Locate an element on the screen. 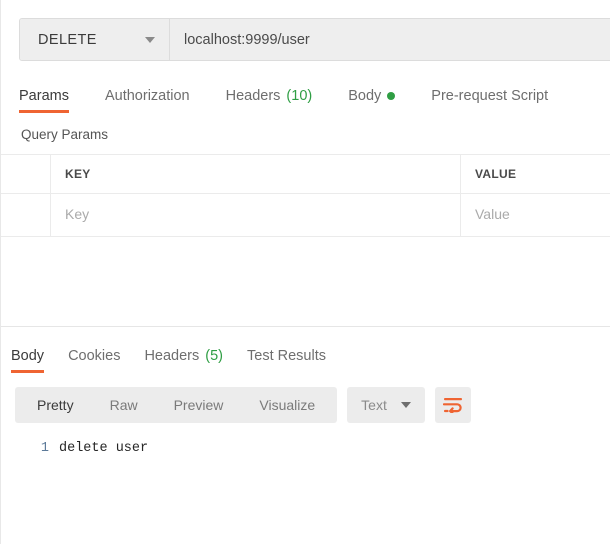  tab-headers-count: (10) is located at coordinates (299, 96).